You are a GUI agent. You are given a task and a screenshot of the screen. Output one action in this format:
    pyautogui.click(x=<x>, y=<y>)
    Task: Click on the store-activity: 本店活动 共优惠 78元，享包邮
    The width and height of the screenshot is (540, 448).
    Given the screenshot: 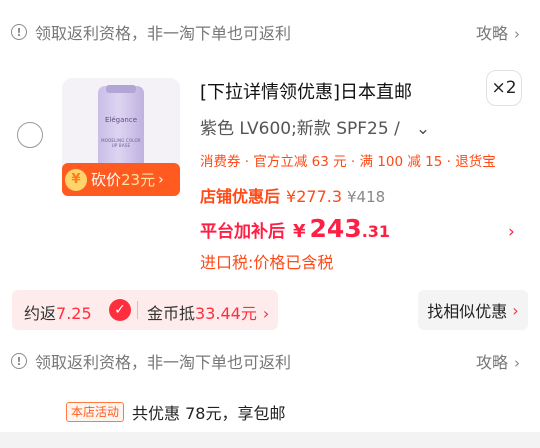 What is the action you would take?
    pyautogui.click(x=175, y=412)
    